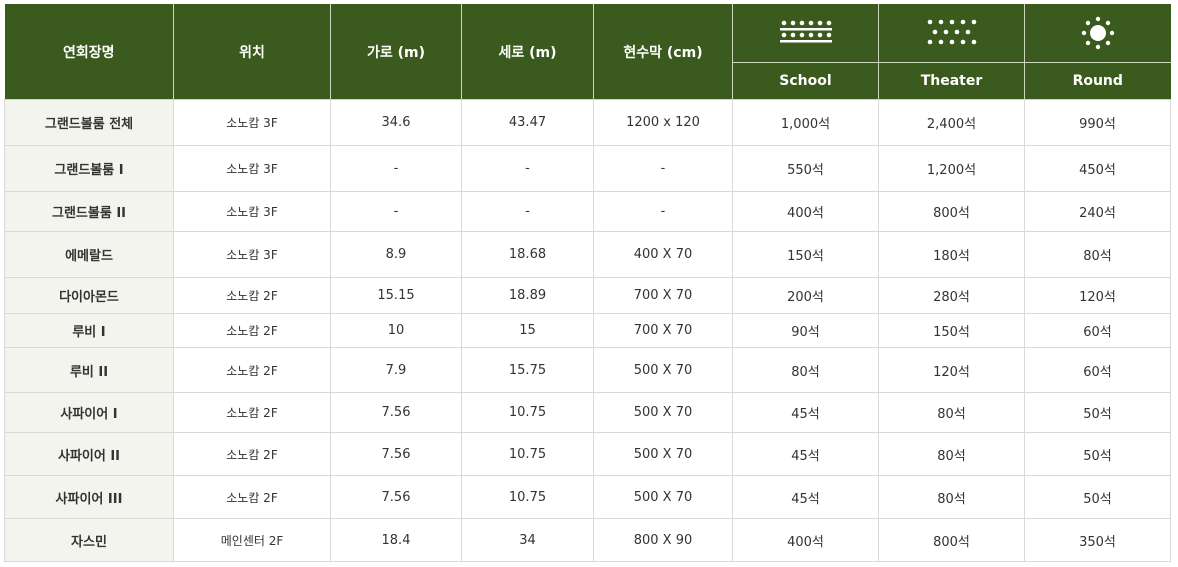 The height and width of the screenshot is (567, 1178). What do you see at coordinates (951, 122) in the screenshot?
I see `cell-theater-capacity: 2,400석` at bounding box center [951, 122].